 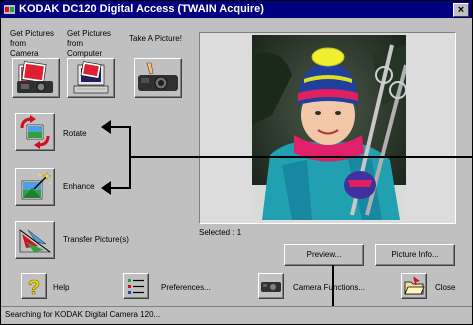 I want to click on computer-photos-icon, so click(x=91, y=77).